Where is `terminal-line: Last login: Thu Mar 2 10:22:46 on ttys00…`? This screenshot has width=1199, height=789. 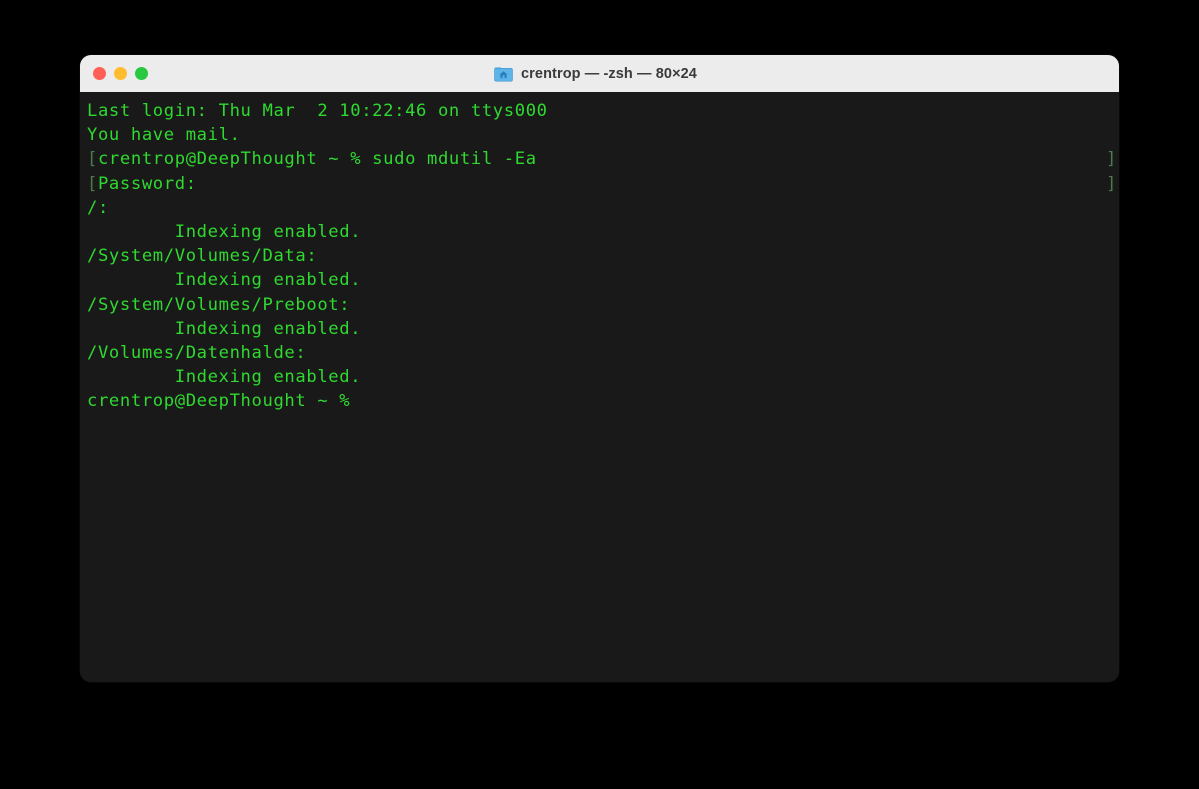
terminal-line: Last login: Thu Mar 2 10:22:46 on ttys00… is located at coordinates (603, 111).